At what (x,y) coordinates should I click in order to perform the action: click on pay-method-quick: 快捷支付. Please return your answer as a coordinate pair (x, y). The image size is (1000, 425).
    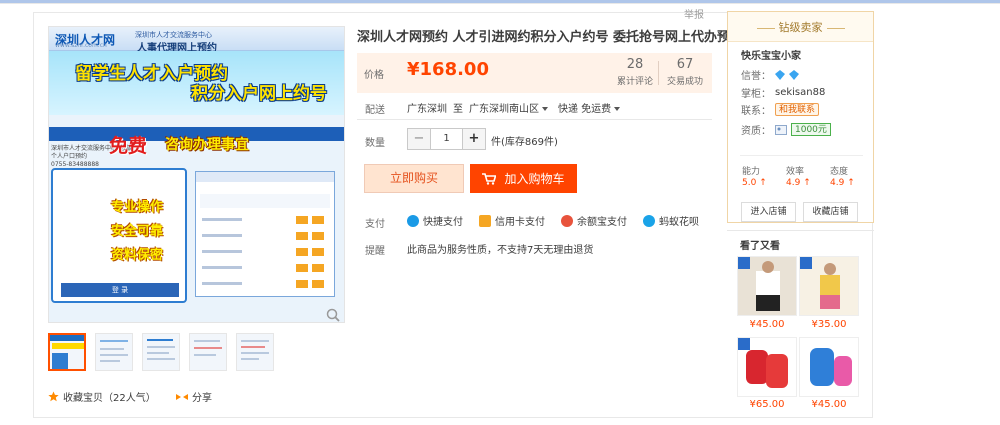
    Looking at the image, I should click on (435, 220).